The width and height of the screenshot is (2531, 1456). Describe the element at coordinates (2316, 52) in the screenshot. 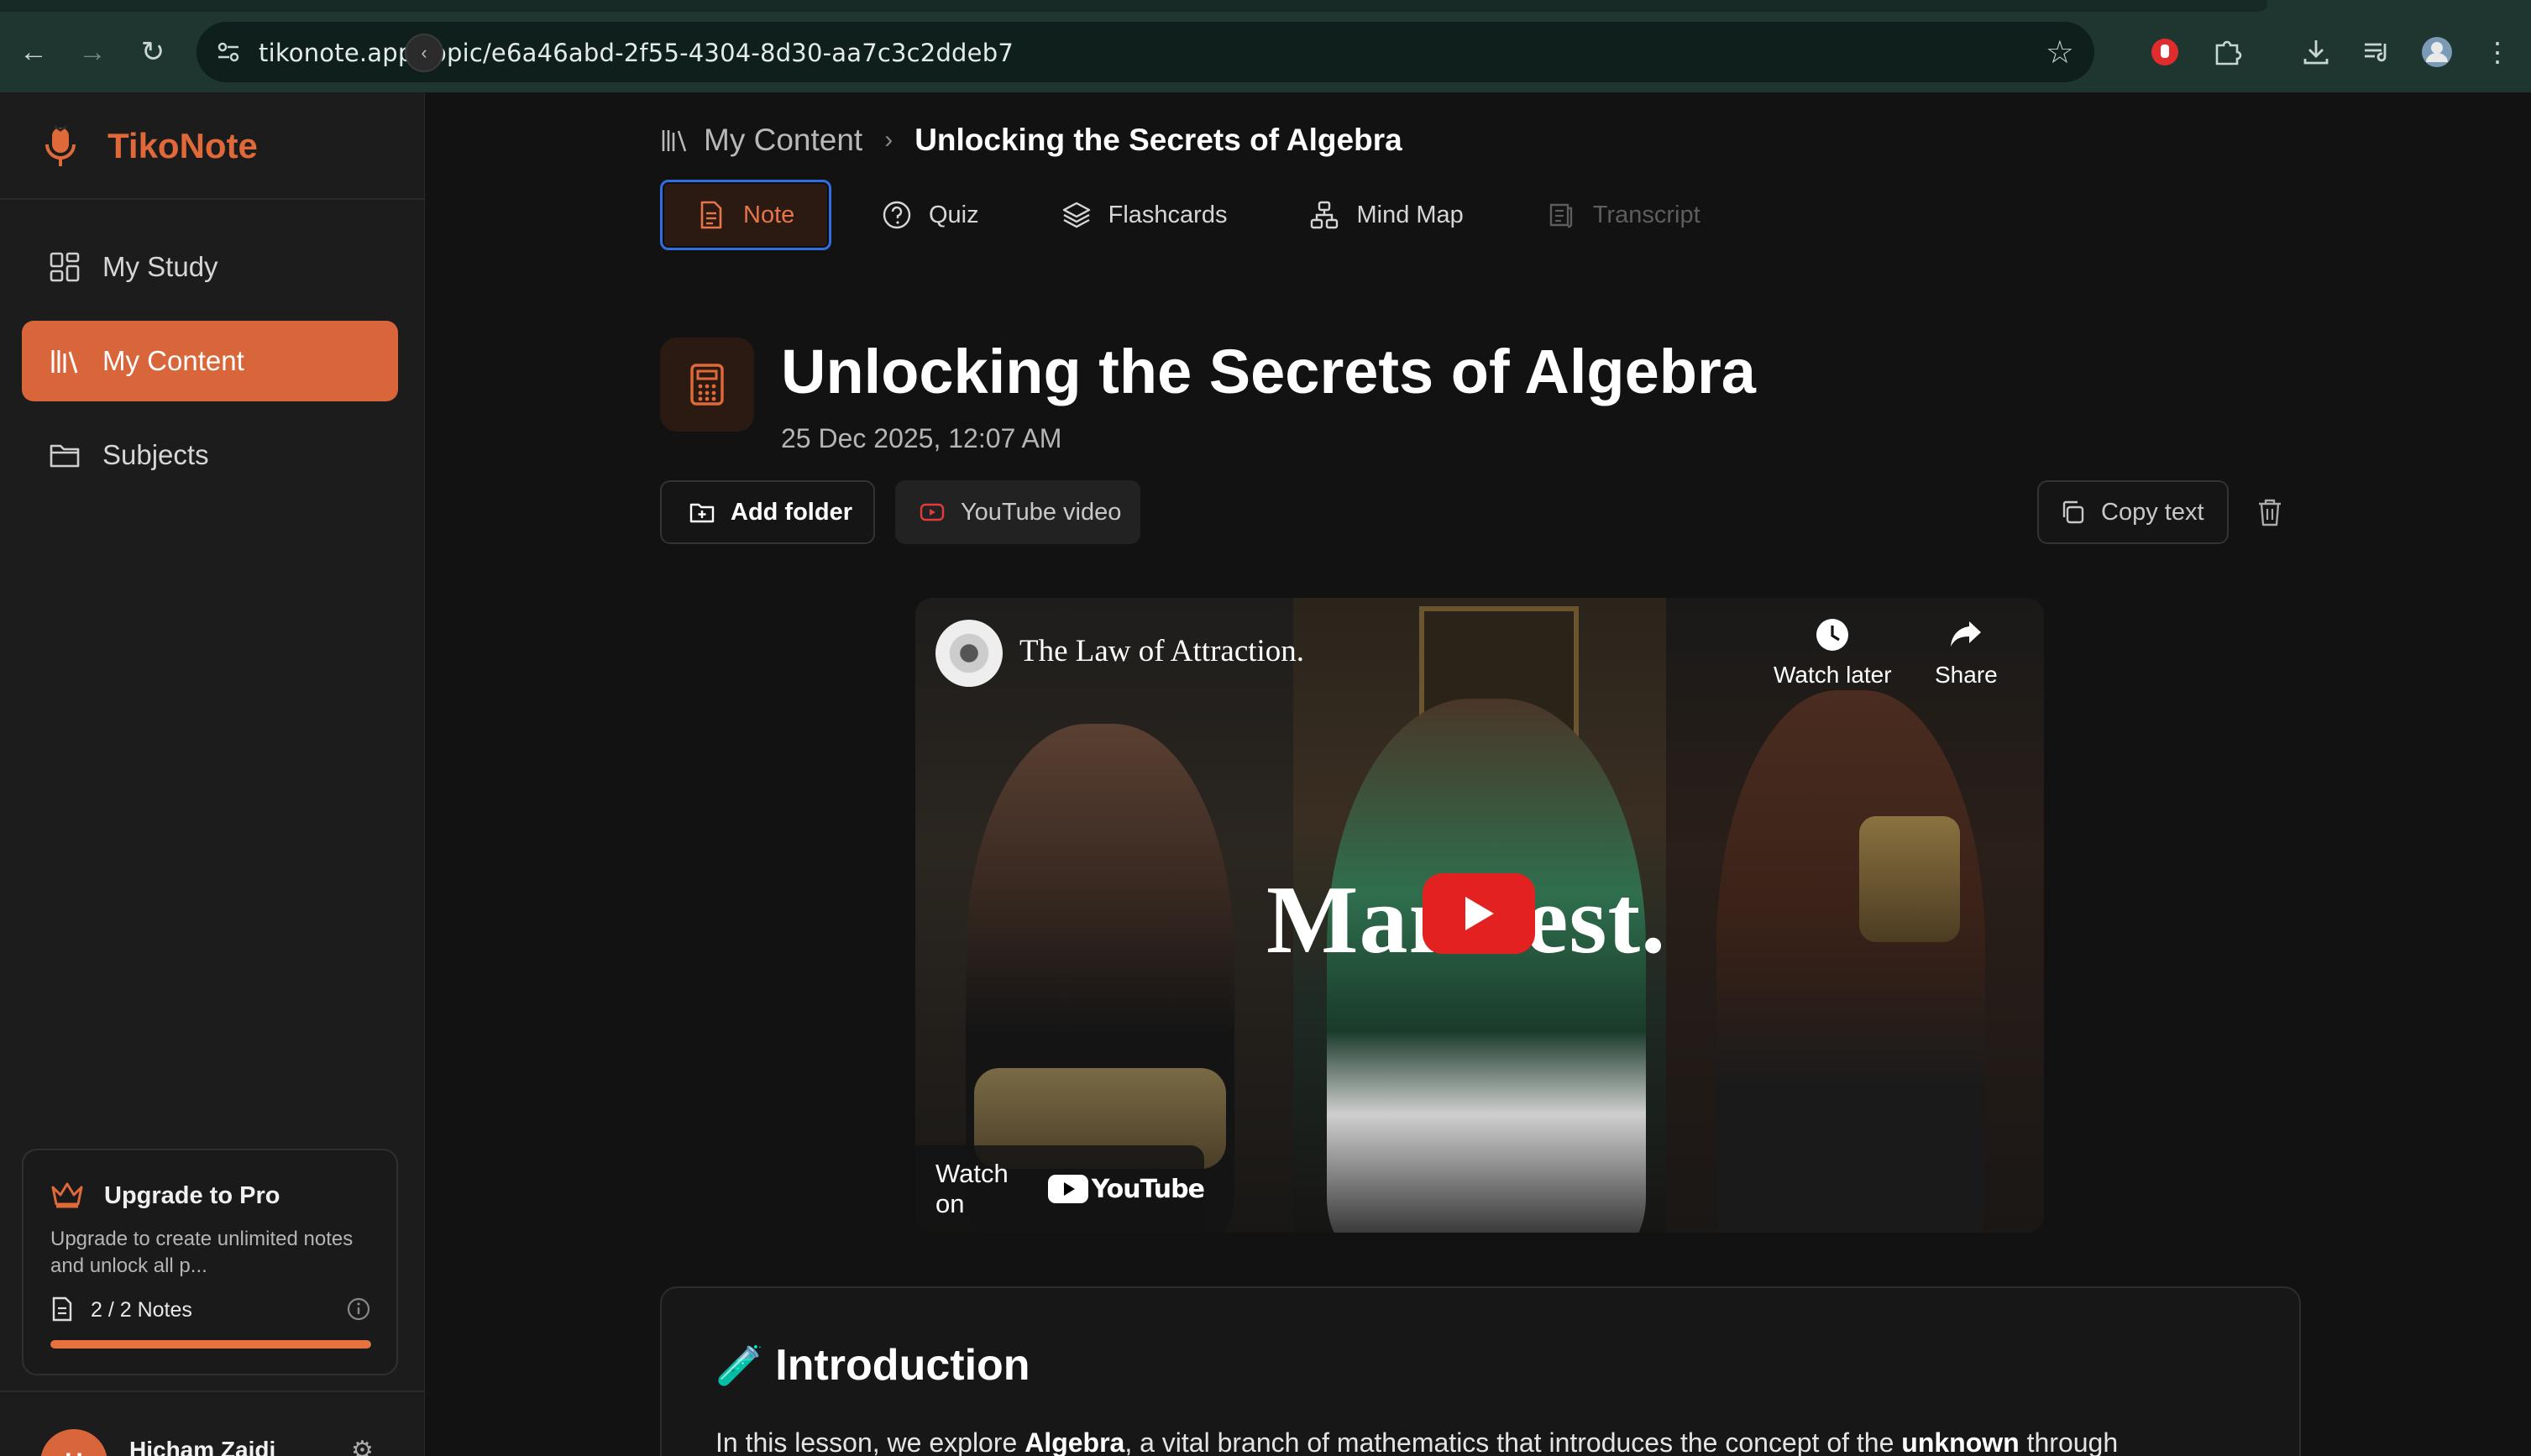

I see `downloads-icon` at that location.